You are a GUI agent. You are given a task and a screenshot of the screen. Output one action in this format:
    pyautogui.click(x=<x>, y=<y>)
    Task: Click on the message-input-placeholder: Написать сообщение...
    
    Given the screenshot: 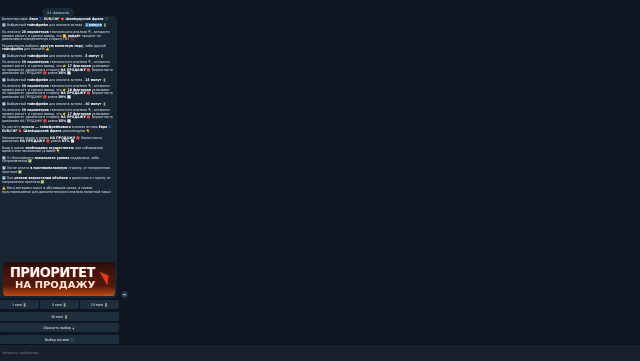 What is the action you would take?
    pyautogui.click(x=21, y=353)
    